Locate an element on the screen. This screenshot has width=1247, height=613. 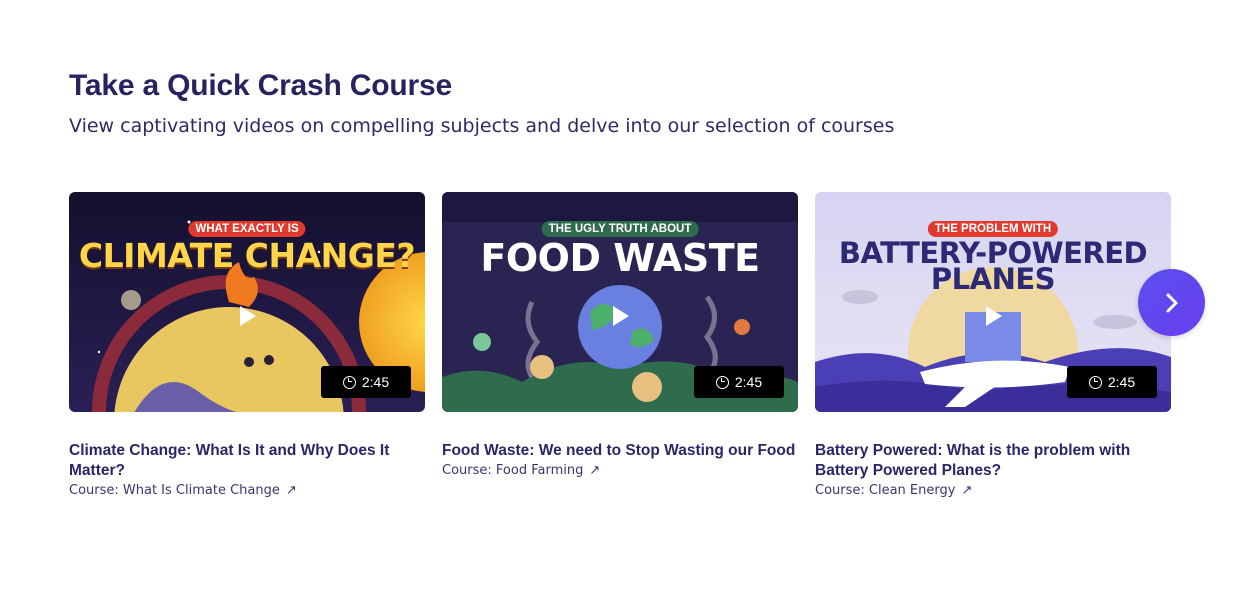
carousel-next-button is located at coordinates (1171, 302).